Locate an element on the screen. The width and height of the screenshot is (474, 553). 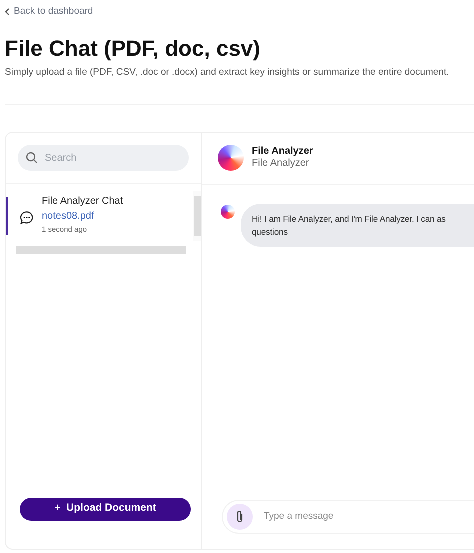
file-name: notes08.pdf is located at coordinates (69, 217).